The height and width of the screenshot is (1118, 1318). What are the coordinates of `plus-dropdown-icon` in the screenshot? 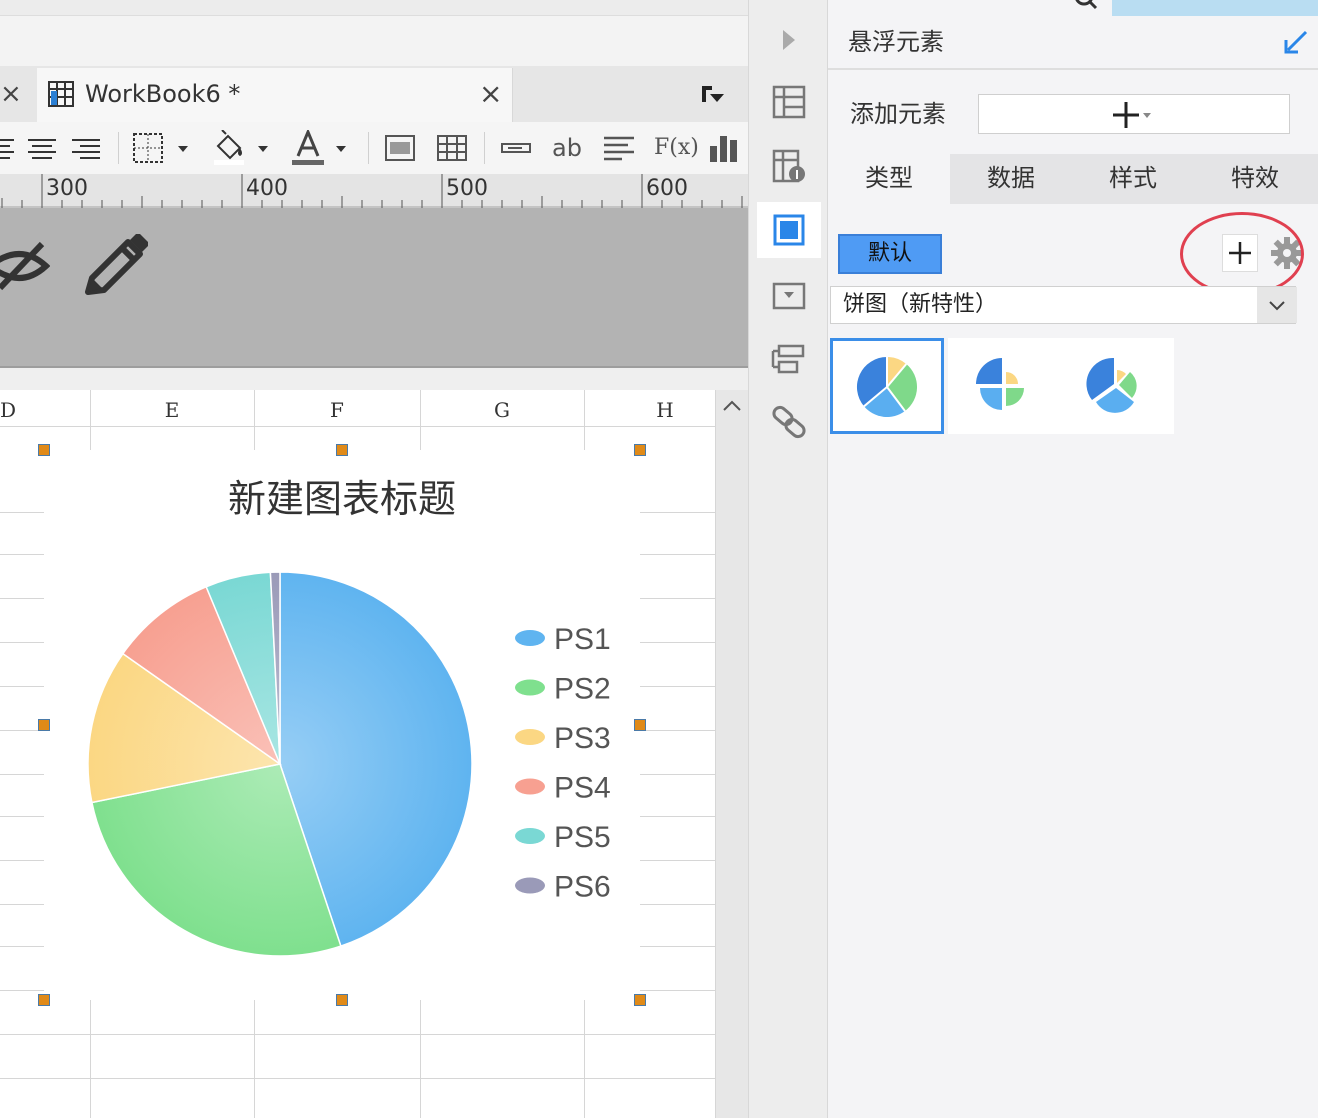 It's located at (1132, 115).